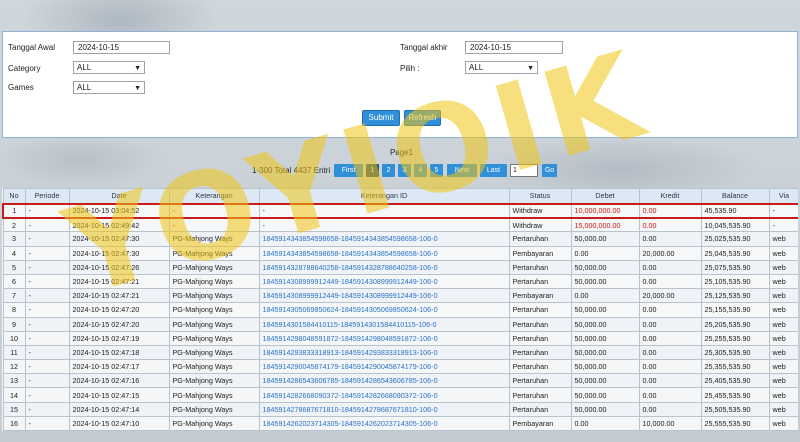 The image size is (800, 442). What do you see at coordinates (372, 170) in the screenshot?
I see `page-button-1: 1` at bounding box center [372, 170].